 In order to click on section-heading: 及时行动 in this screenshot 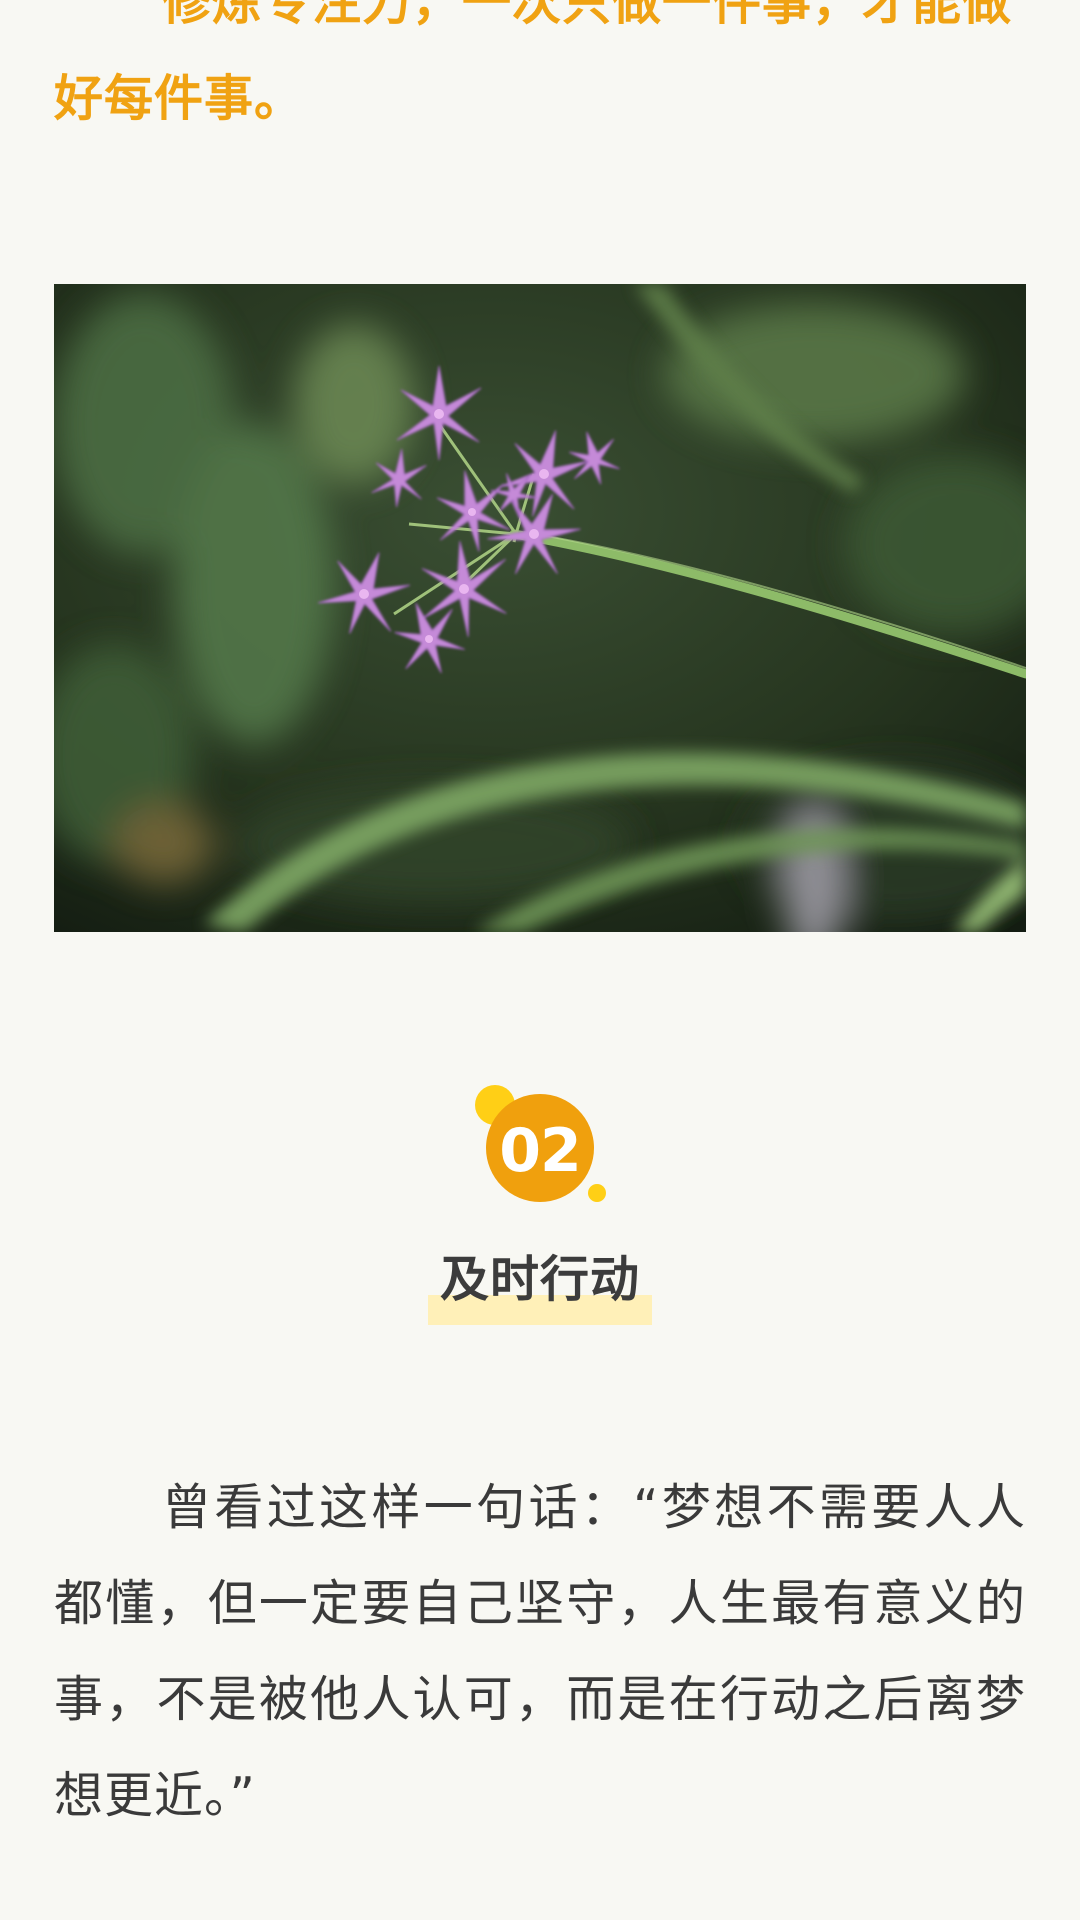, I will do `click(540, 1285)`.